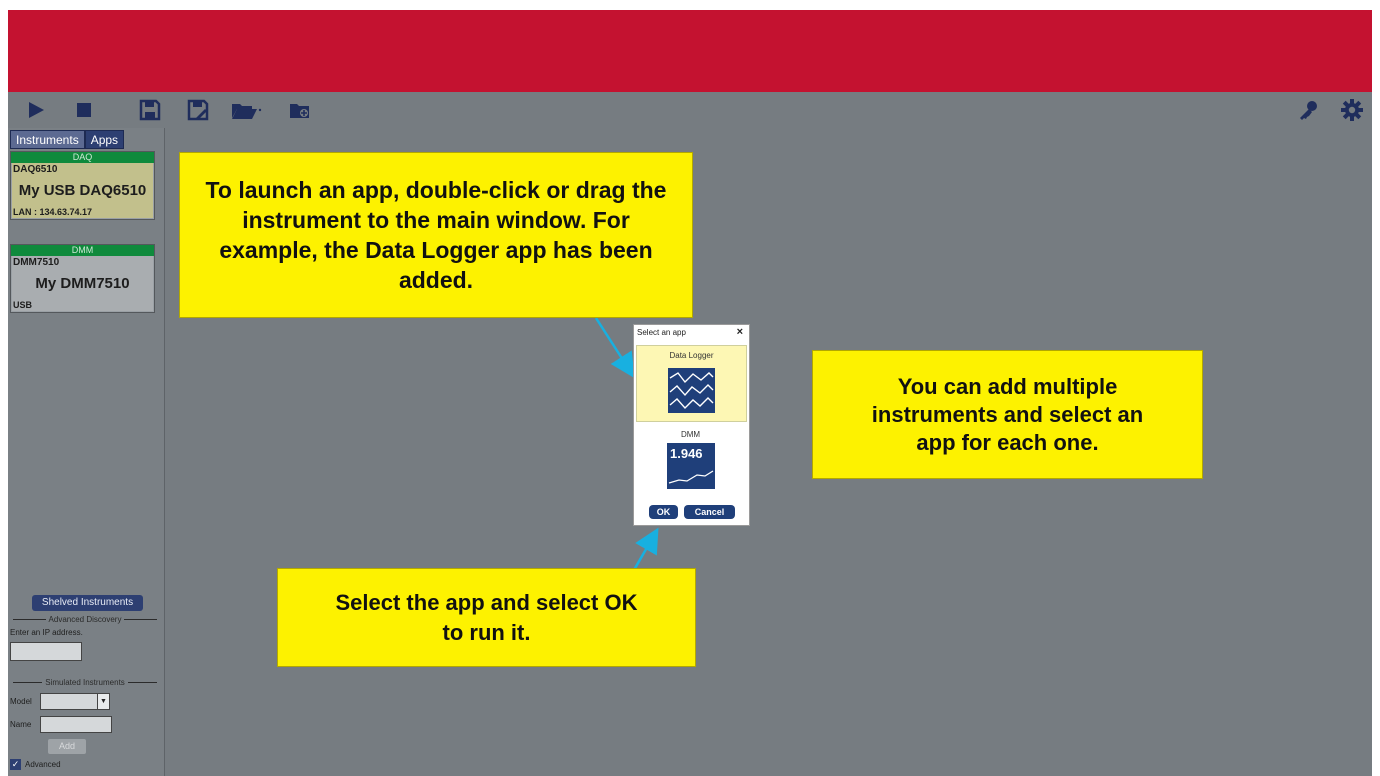 The height and width of the screenshot is (776, 1380). I want to click on ok-button: OK, so click(663, 512).